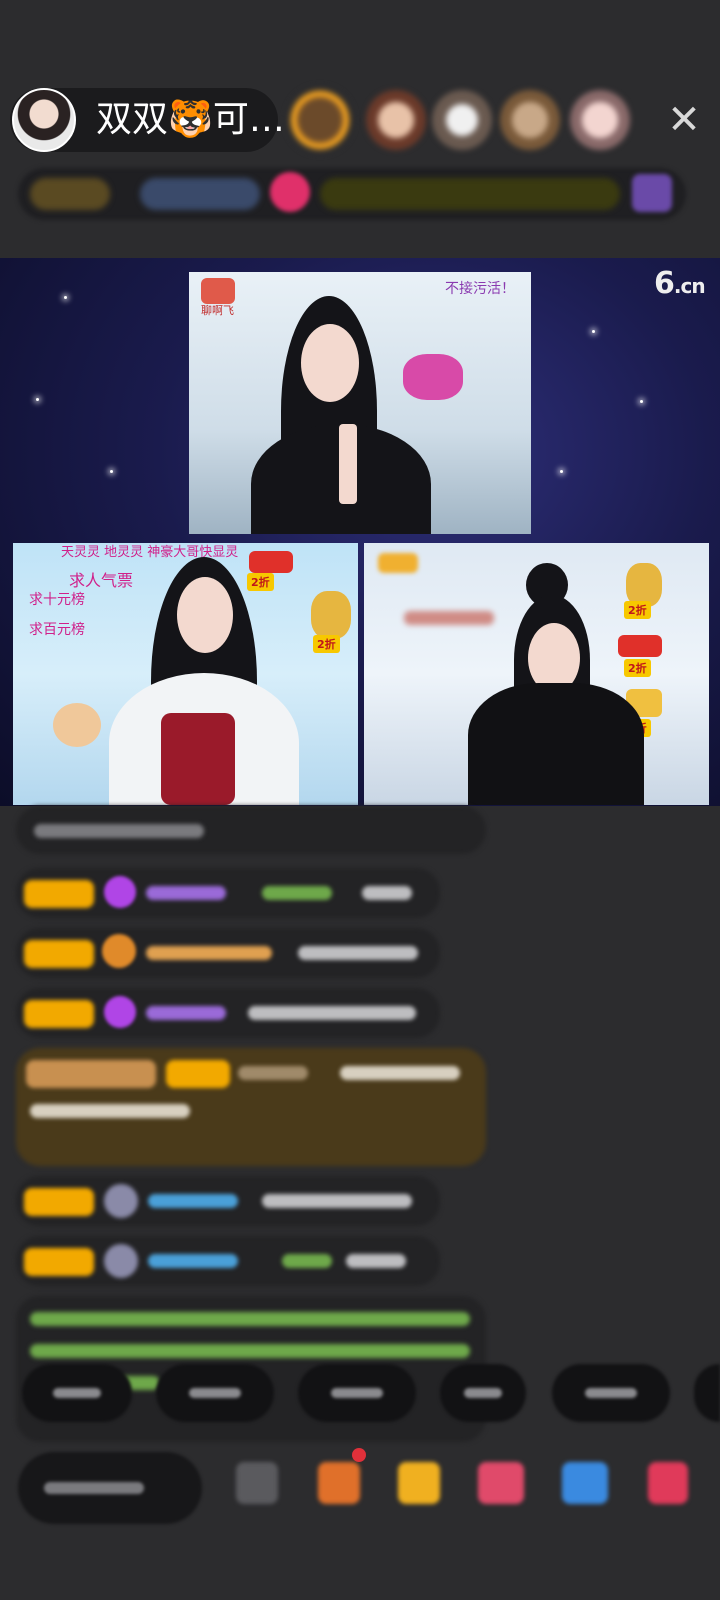  What do you see at coordinates (480, 289) in the screenshot?
I see `notice-text: 不接污活！` at bounding box center [480, 289].